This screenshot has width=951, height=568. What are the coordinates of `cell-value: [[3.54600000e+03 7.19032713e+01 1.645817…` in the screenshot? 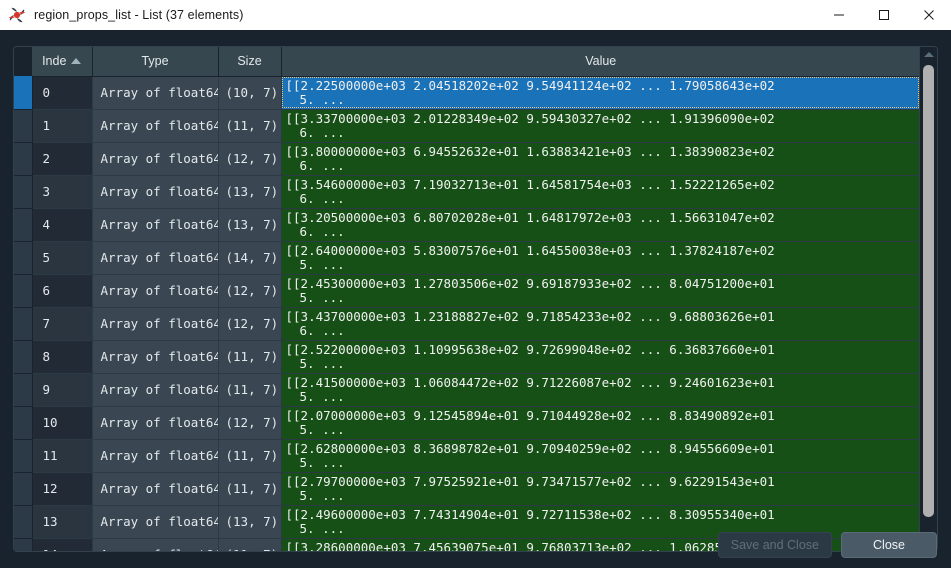 It's located at (600, 192).